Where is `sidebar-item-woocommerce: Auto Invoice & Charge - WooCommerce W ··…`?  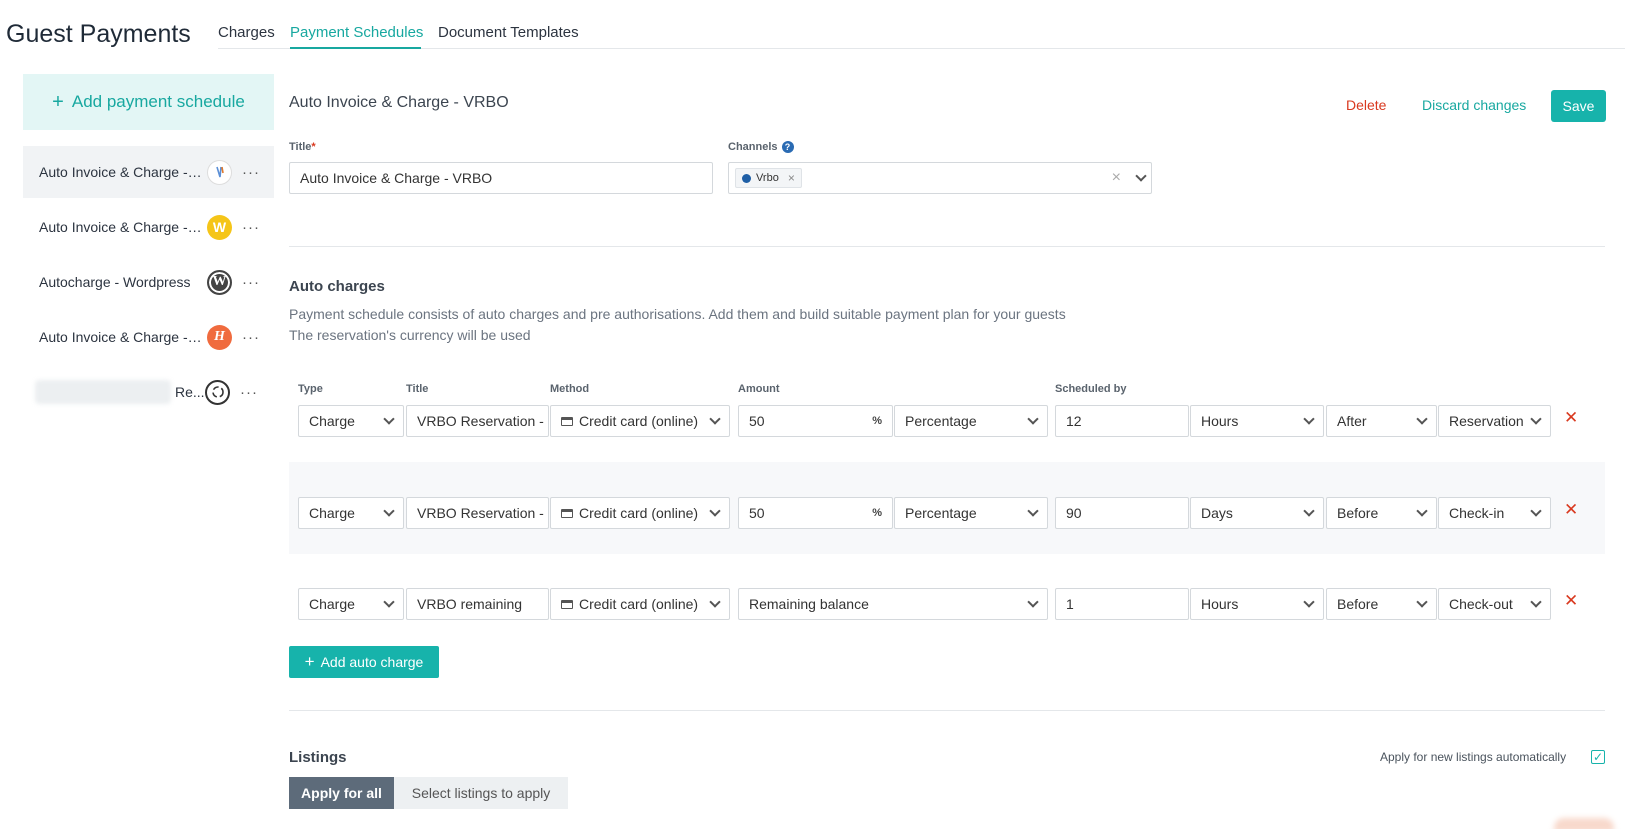 sidebar-item-woocommerce: Auto Invoice & Charge - WooCommerce W ··… is located at coordinates (148, 227).